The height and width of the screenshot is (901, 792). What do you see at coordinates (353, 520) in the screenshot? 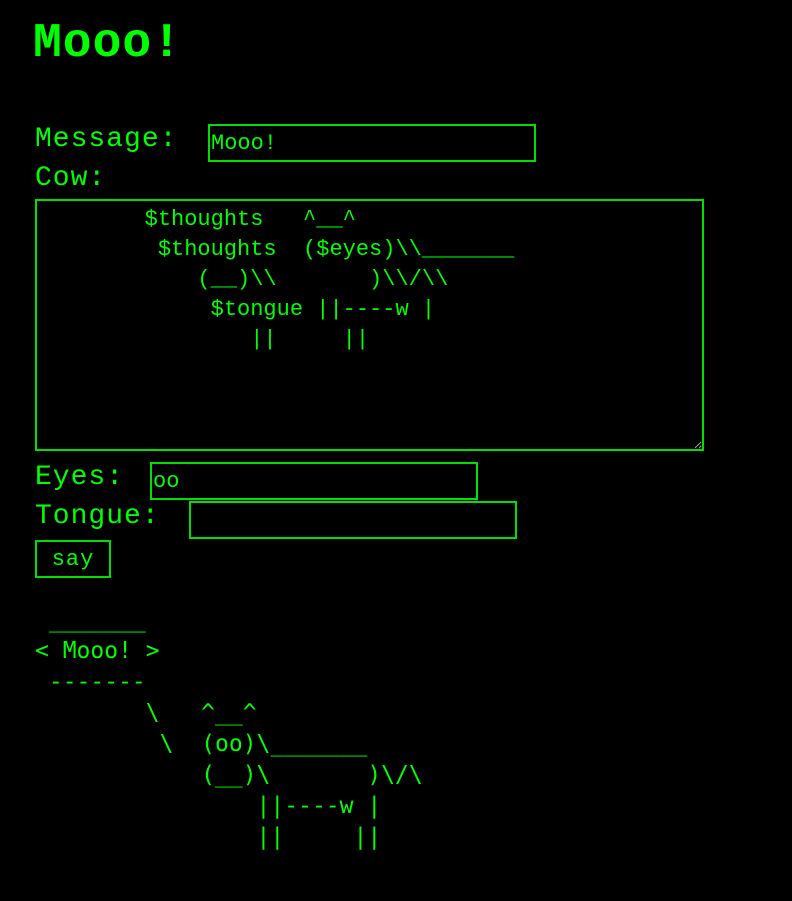
I see `tongue-input` at bounding box center [353, 520].